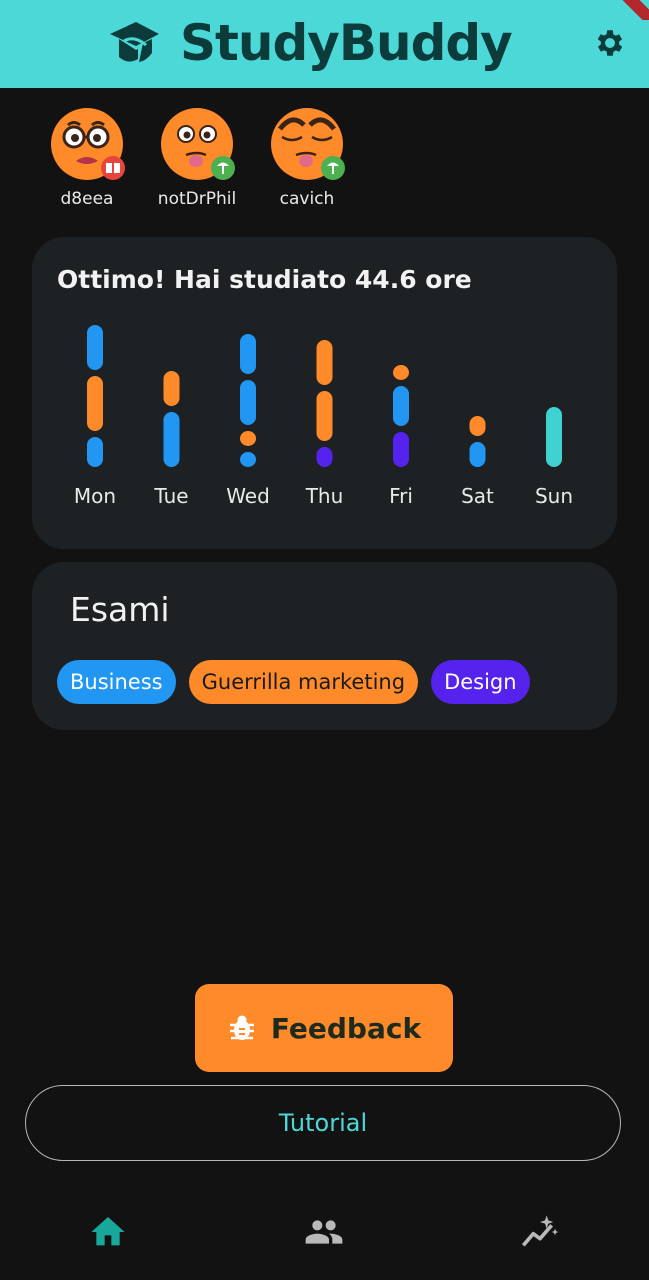  I want to click on app-bar: StudyBuddy, so click(324, 44).